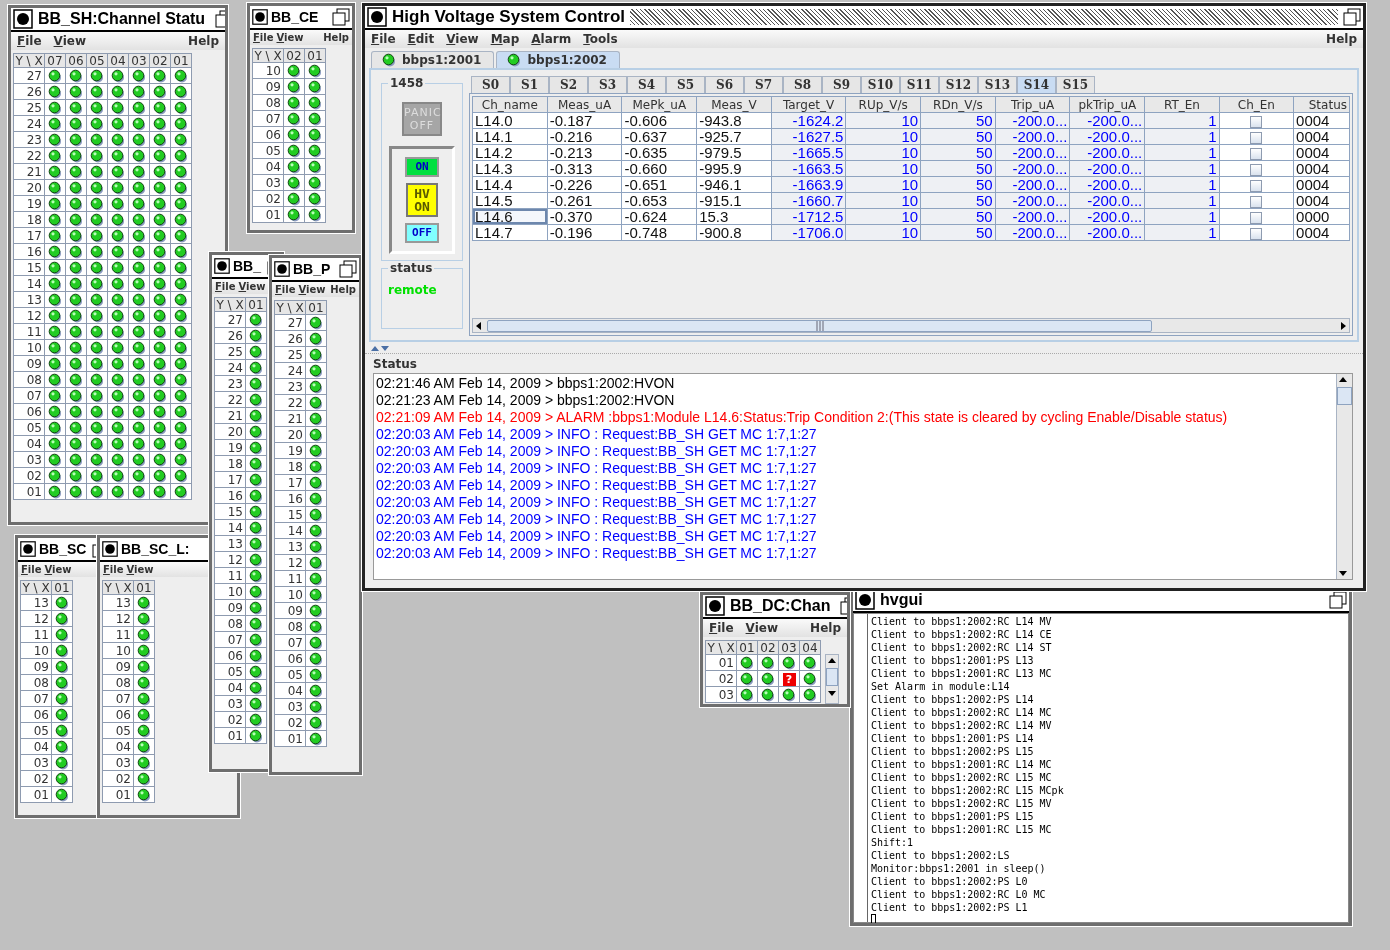  What do you see at coordinates (551, 39) in the screenshot?
I see `menu-item: Alarm` at bounding box center [551, 39].